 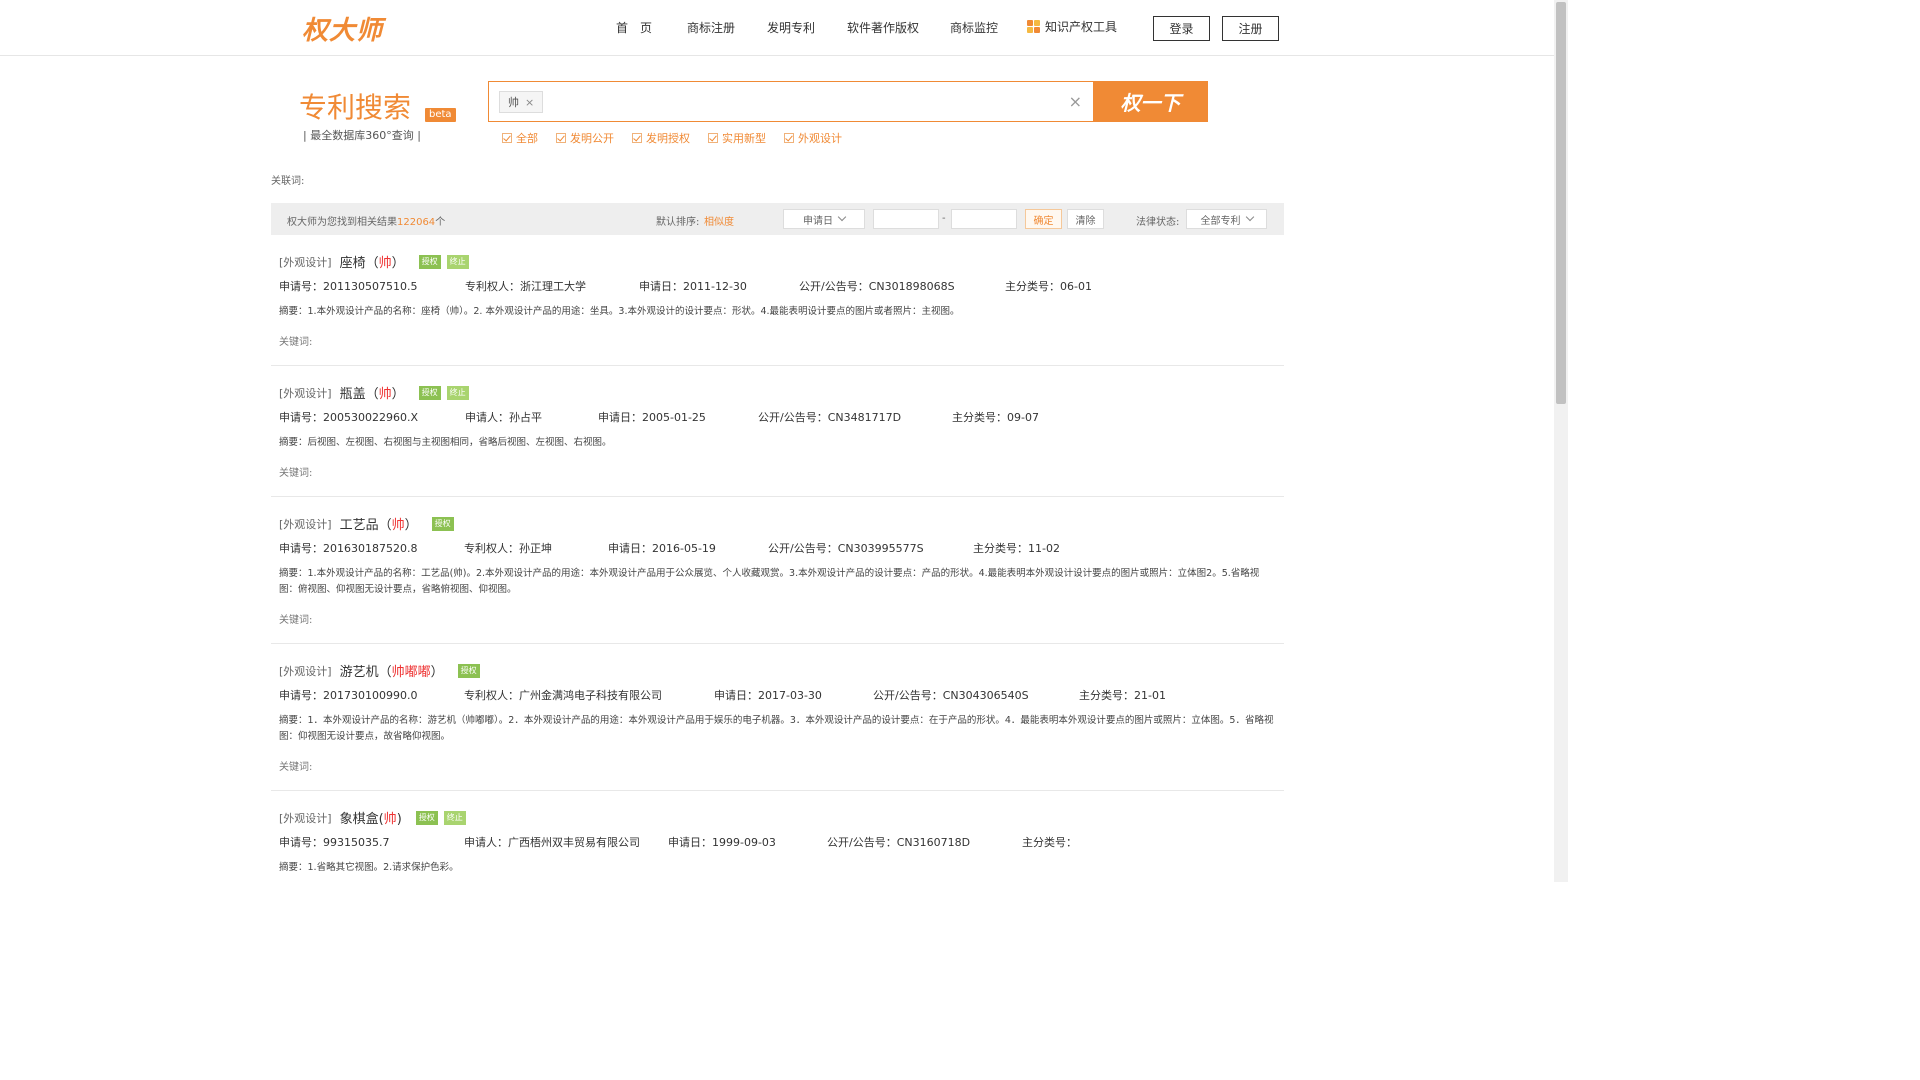 I want to click on result-title-row: [外观设计] 游艺机（帅嘟嘟） 授权, so click(x=379, y=670).